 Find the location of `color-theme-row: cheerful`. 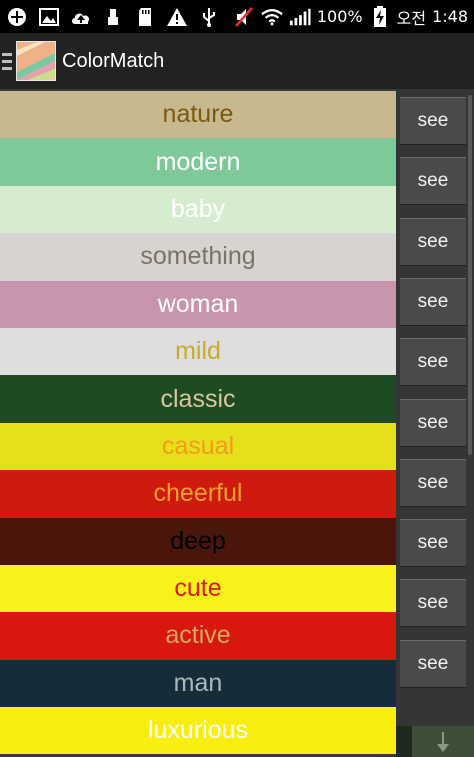

color-theme-row: cheerful is located at coordinates (198, 494).